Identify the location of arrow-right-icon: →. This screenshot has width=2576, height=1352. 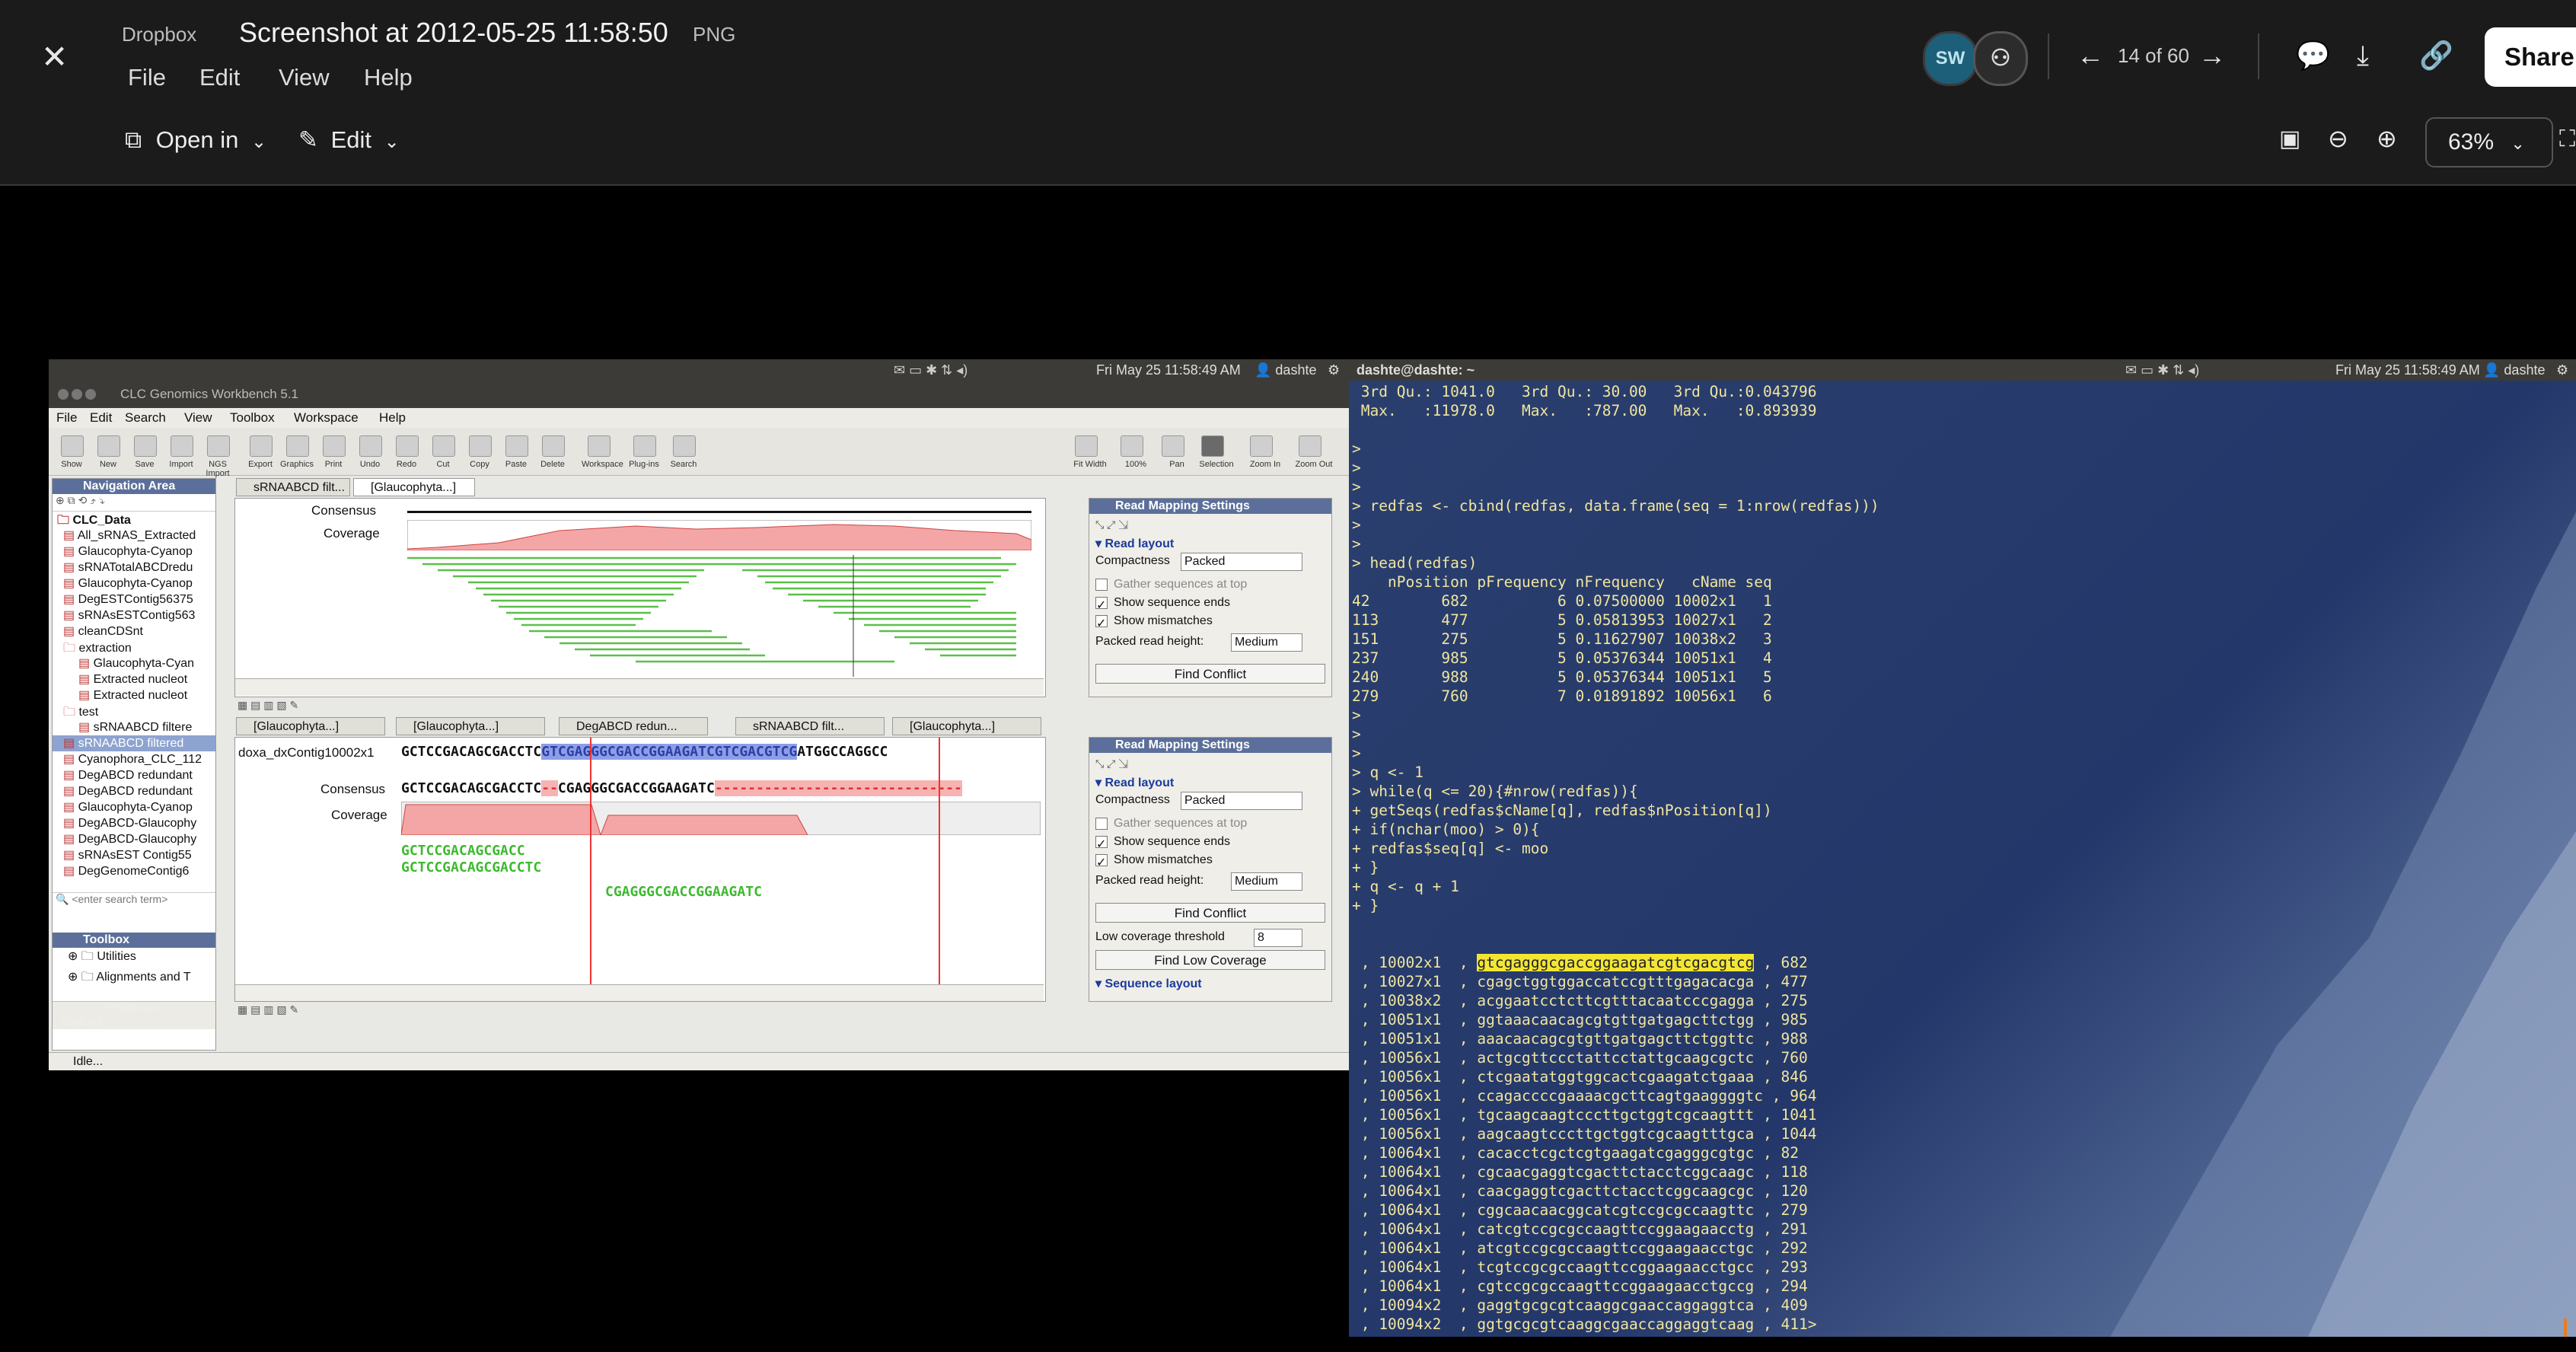
(2212, 55).